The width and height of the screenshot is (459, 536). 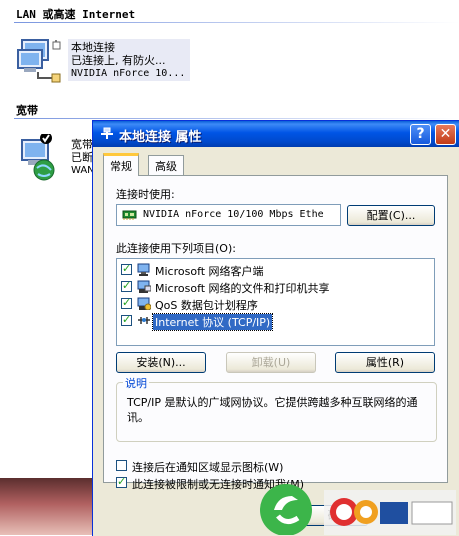 What do you see at coordinates (121, 465) in the screenshot?
I see `show-icon-checkbox` at bounding box center [121, 465].